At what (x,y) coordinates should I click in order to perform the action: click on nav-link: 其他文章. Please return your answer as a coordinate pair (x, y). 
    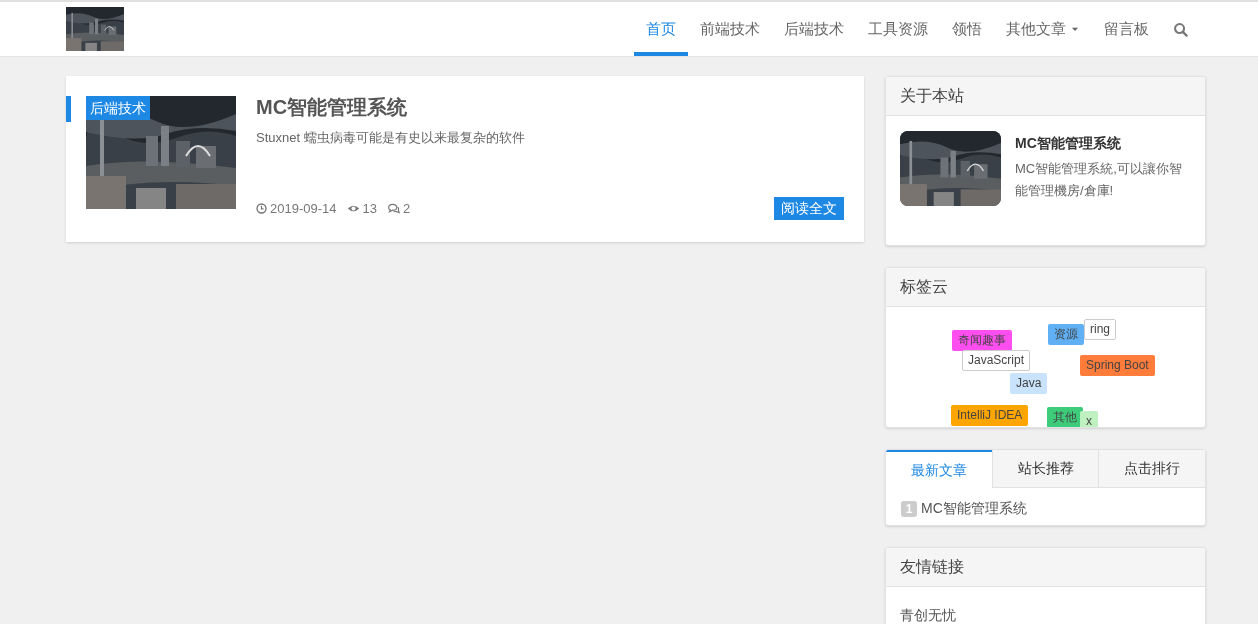
    Looking at the image, I should click on (1043, 29).